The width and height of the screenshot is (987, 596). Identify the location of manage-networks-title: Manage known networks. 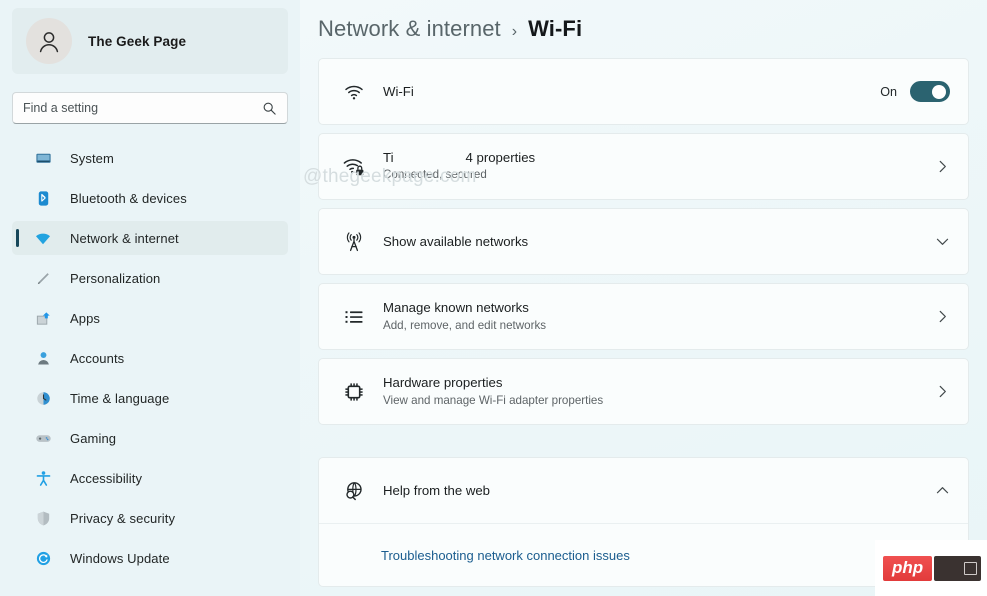
(456, 307).